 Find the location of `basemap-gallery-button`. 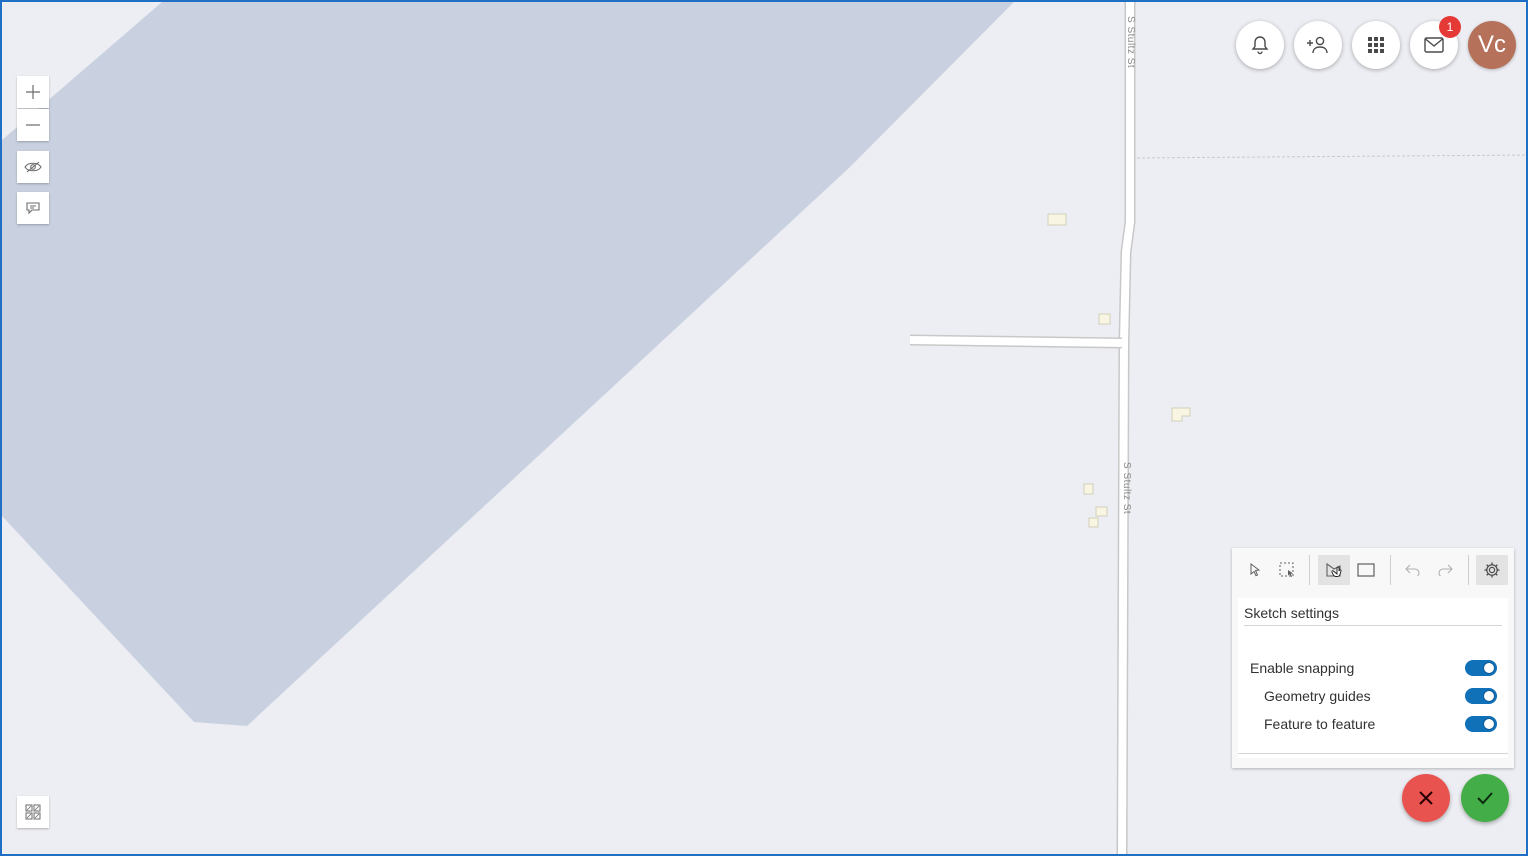

basemap-gallery-button is located at coordinates (33, 812).